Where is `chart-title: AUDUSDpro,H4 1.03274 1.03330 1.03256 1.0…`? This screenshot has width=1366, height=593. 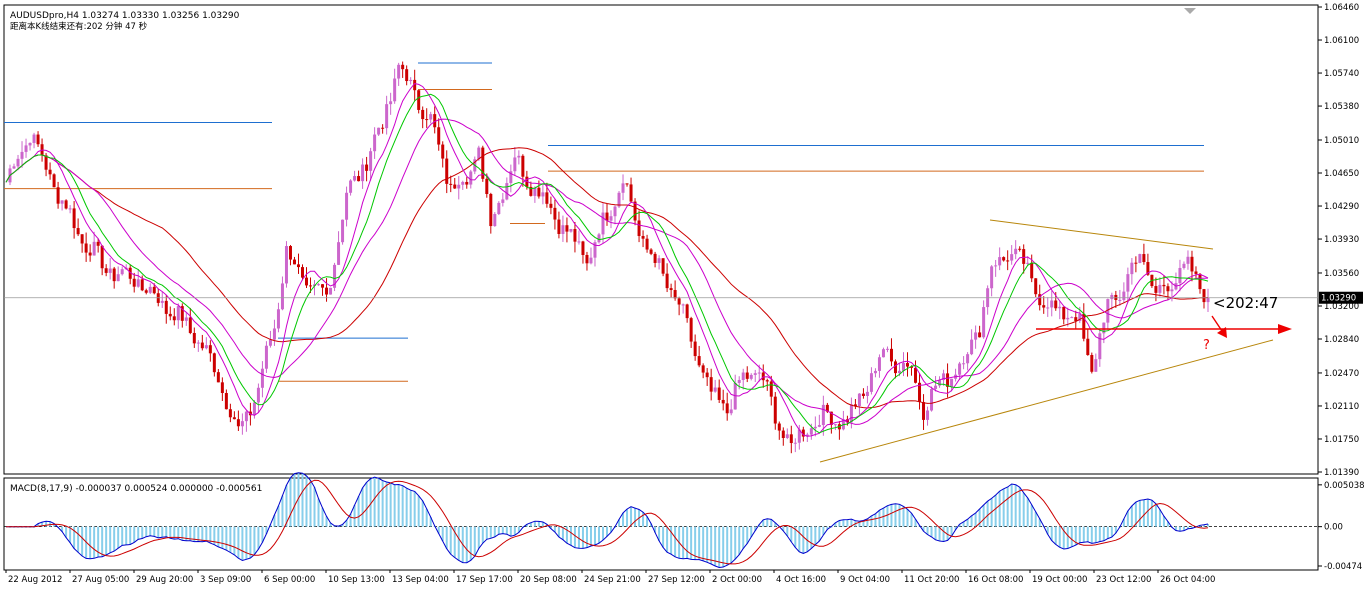 chart-title: AUDUSDpro,H4 1.03274 1.03330 1.03256 1.0… is located at coordinates (125, 16).